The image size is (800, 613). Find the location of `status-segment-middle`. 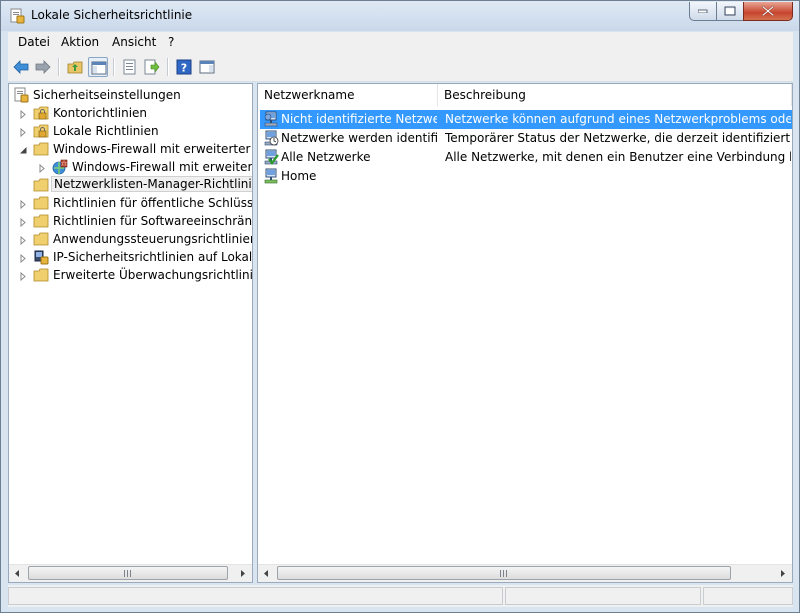

status-segment-middle is located at coordinates (603, 596).